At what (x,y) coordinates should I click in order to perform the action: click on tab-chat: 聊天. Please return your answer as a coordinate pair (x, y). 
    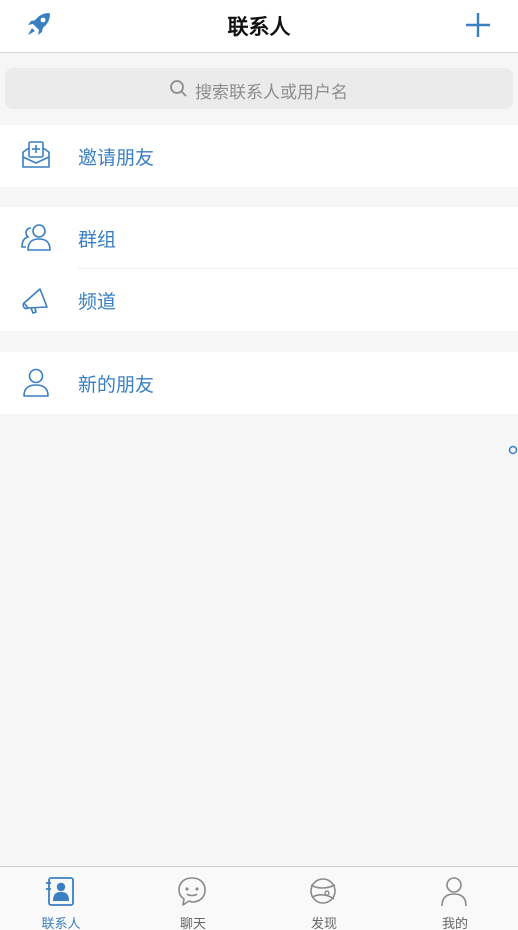
    Looking at the image, I should click on (193, 898).